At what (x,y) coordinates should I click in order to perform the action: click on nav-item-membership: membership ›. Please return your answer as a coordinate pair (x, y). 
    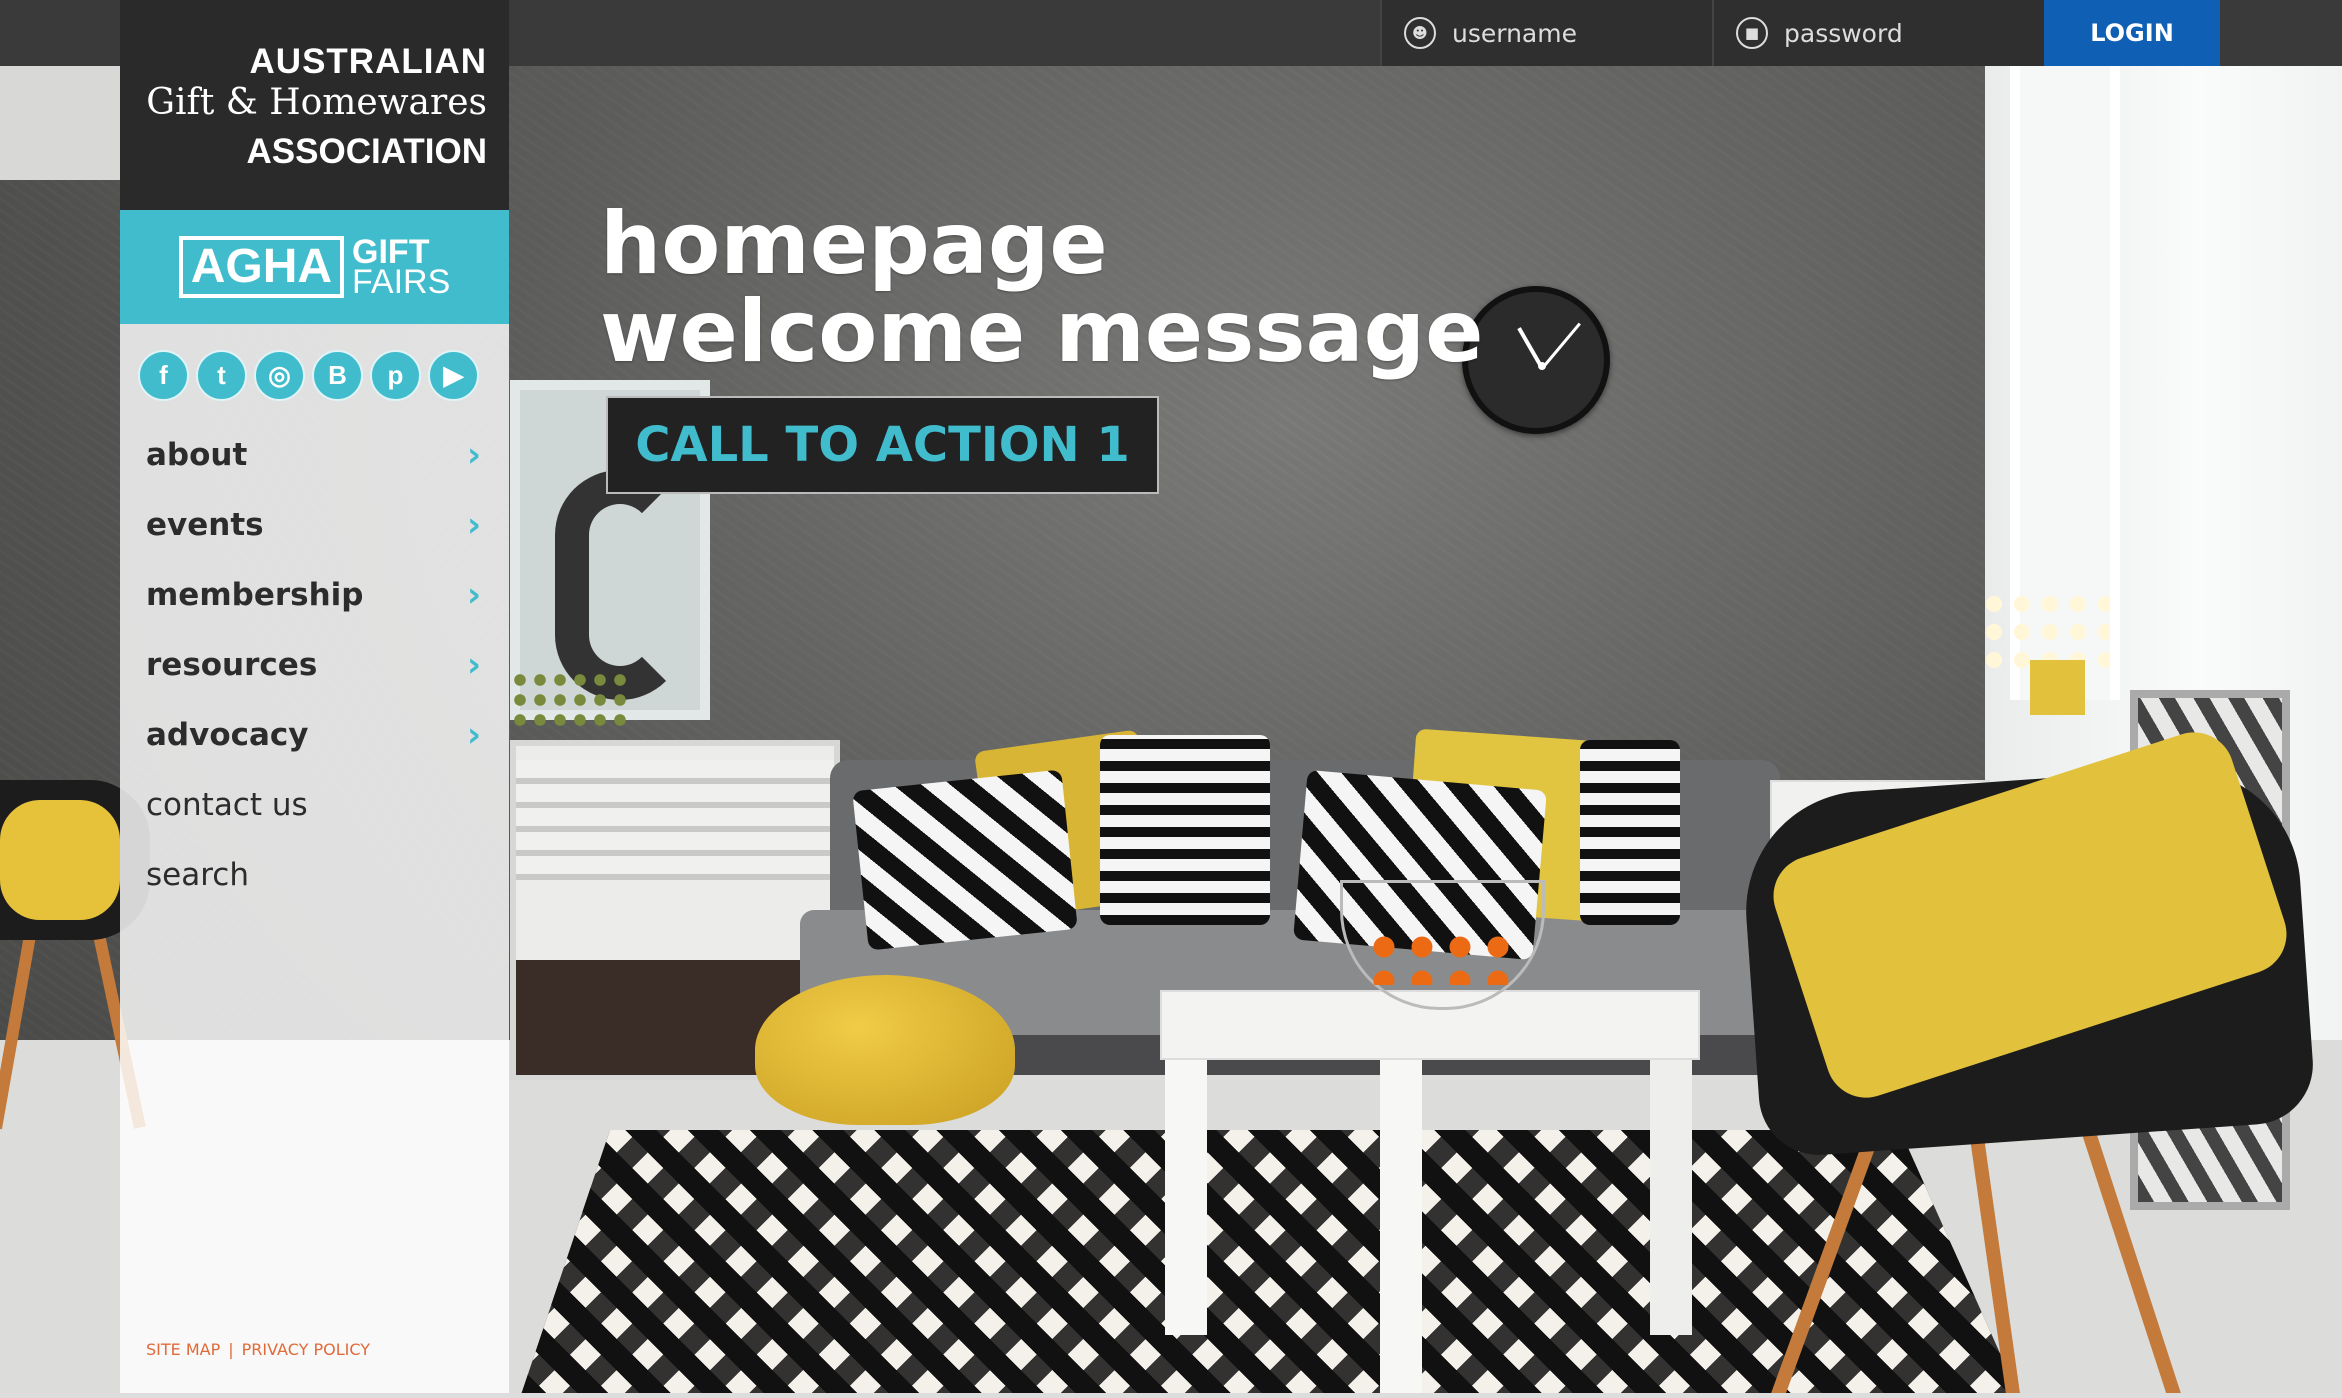
    Looking at the image, I should click on (314, 595).